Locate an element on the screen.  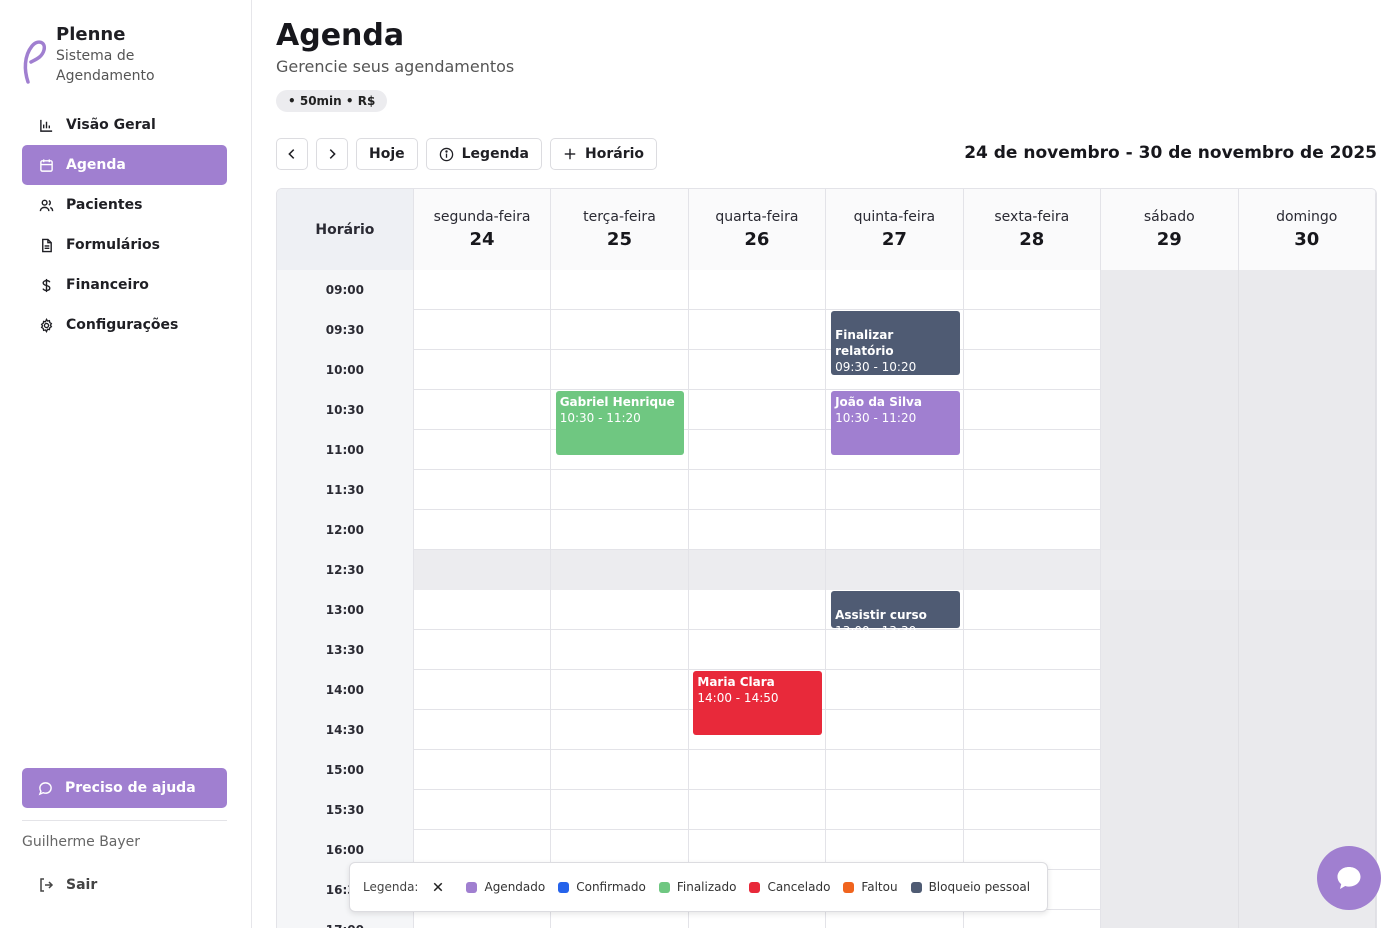
help-button: Preciso de ajuda is located at coordinates (124, 788).